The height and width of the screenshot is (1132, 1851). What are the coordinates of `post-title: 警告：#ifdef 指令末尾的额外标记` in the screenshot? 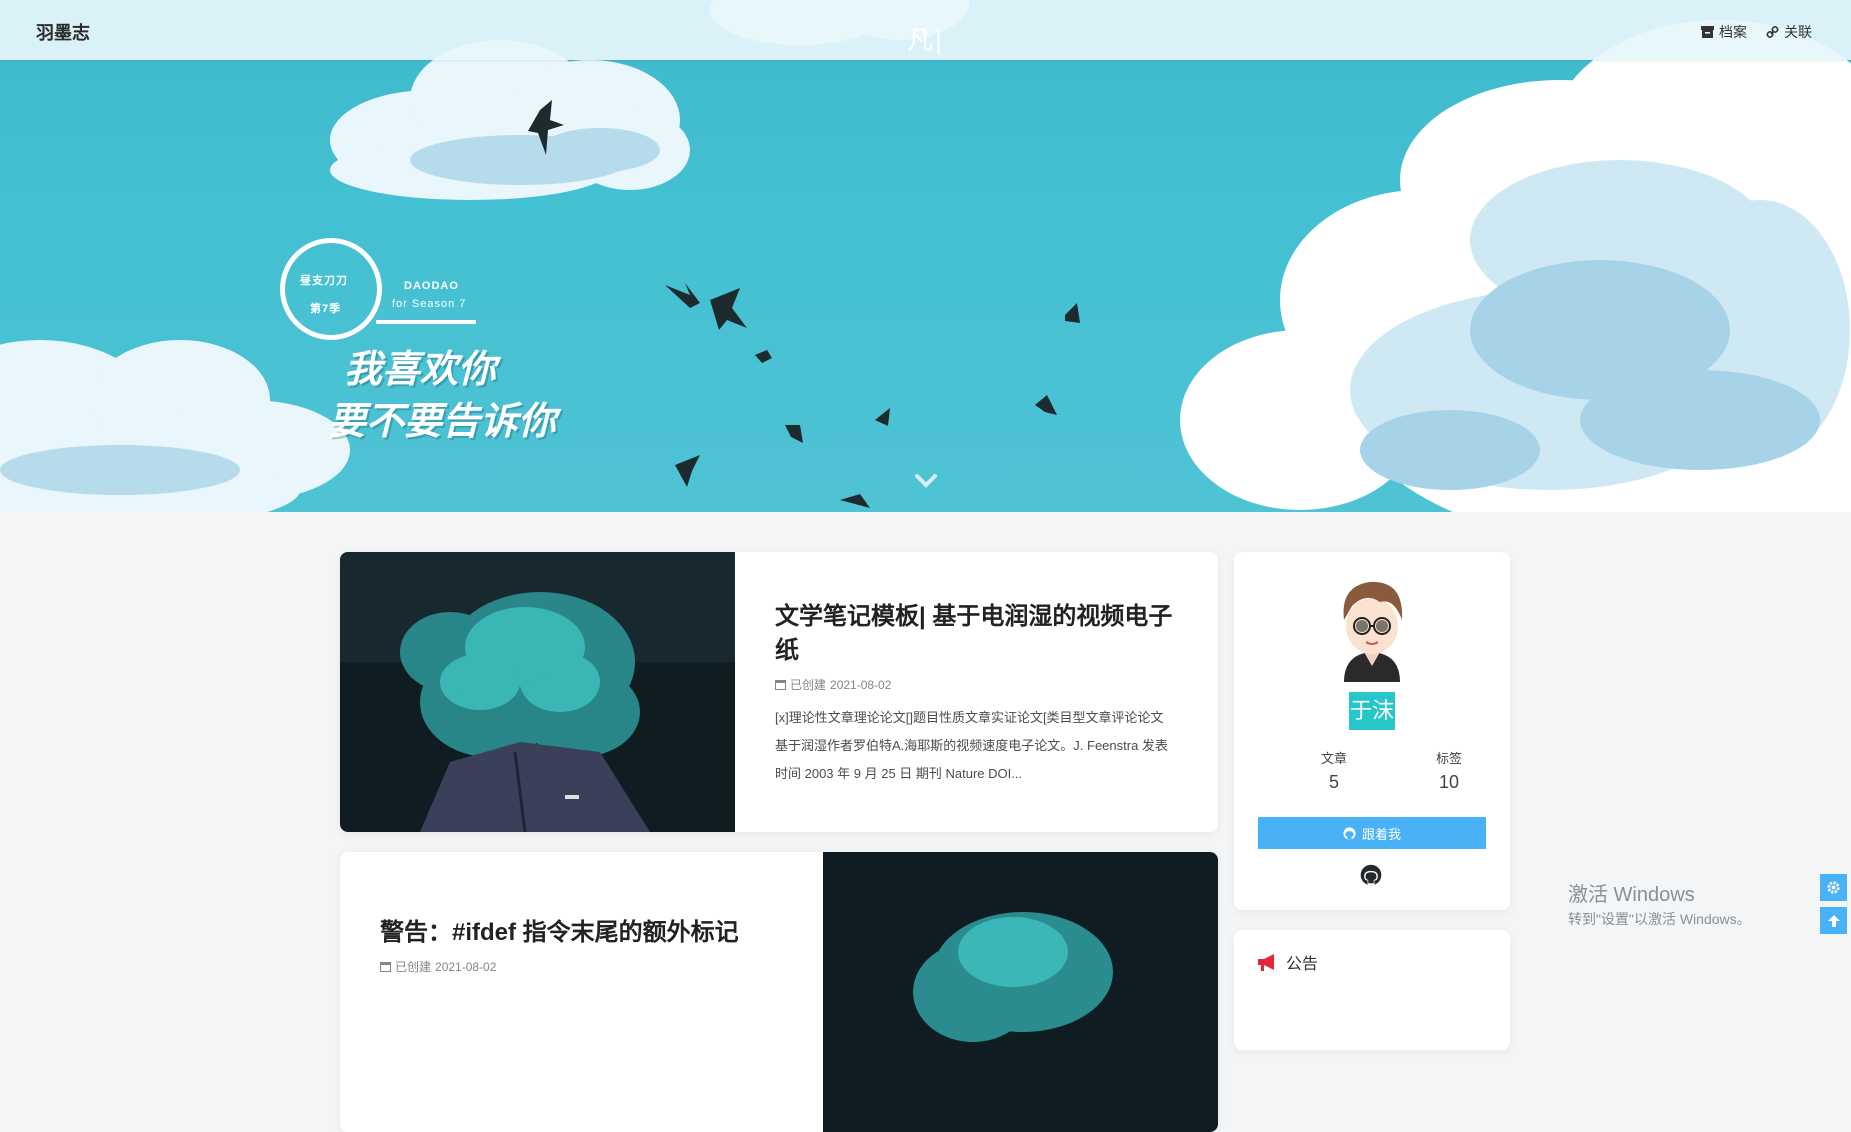 It's located at (559, 933).